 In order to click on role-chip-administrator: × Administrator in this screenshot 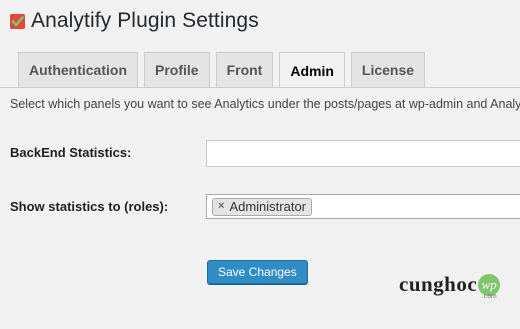, I will do `click(262, 206)`.